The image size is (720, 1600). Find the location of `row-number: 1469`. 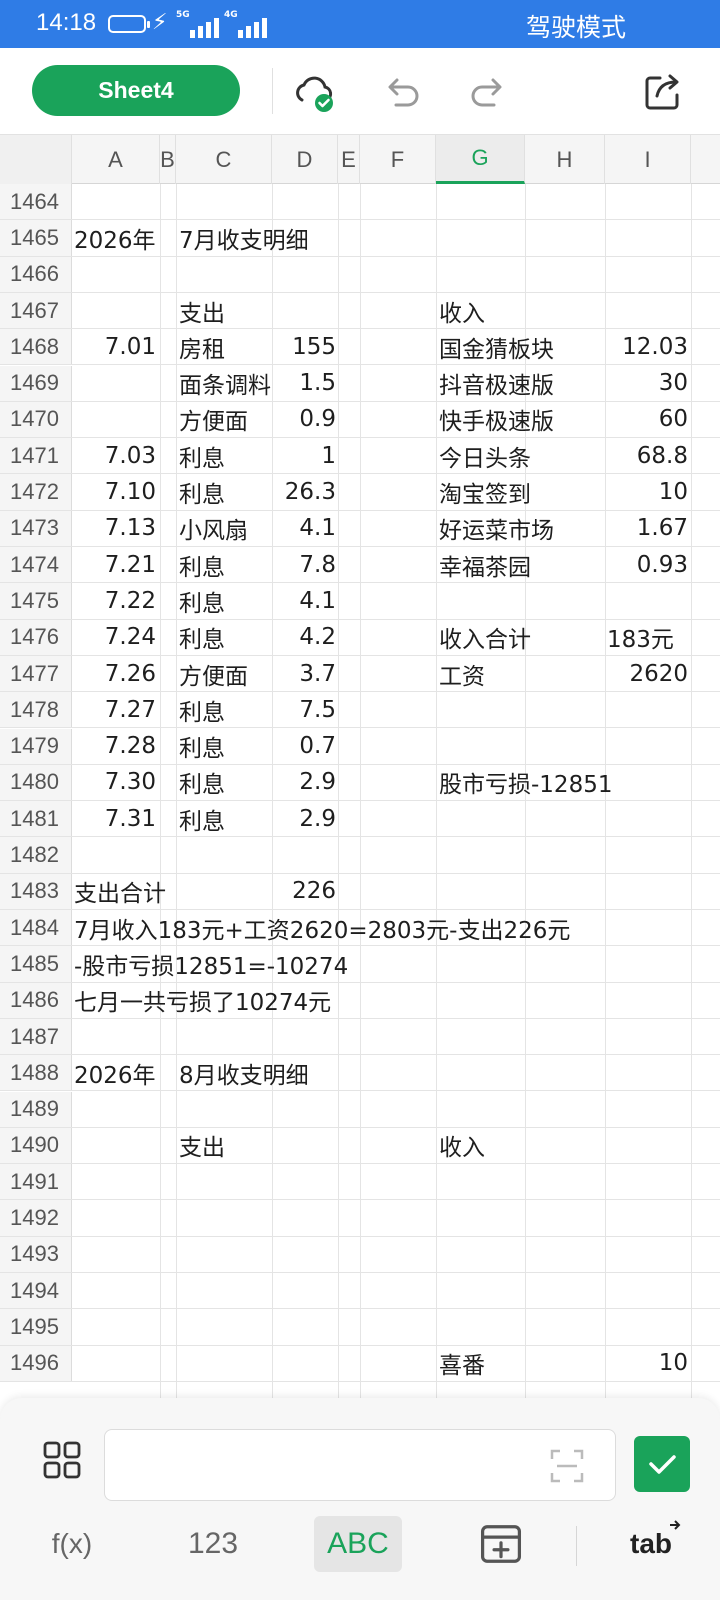

row-number: 1469 is located at coordinates (36, 383).